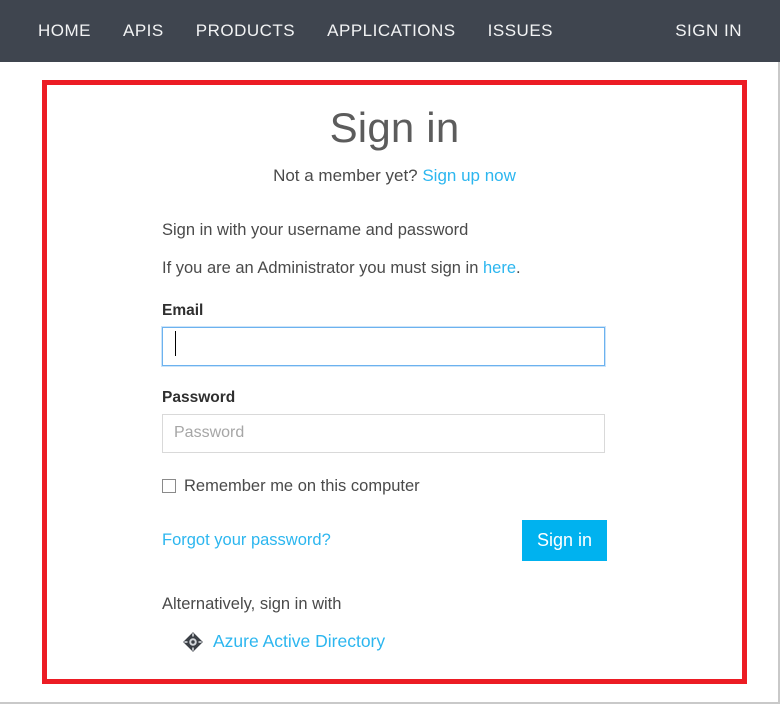  I want to click on nav-left-group: HOME APIS PRODUCTS APPLICATIONS ISSUES, so click(295, 31).